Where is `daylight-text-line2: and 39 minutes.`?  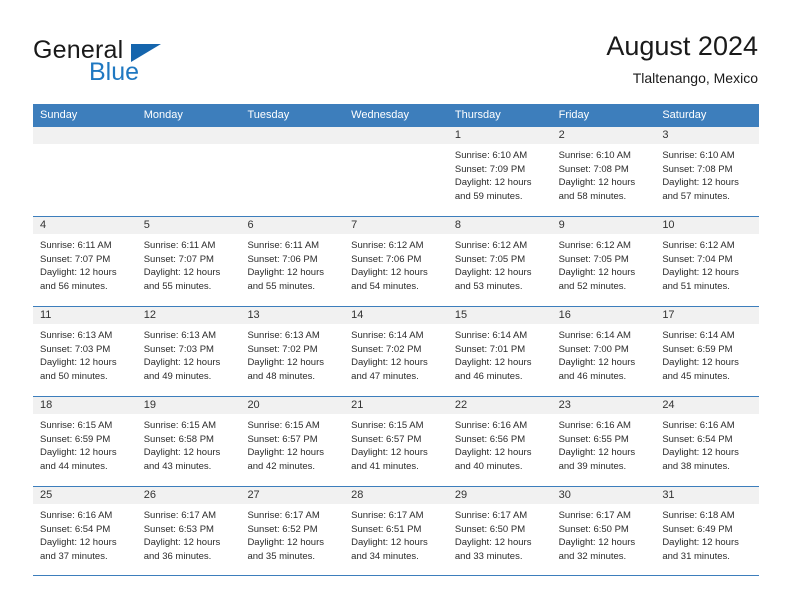 daylight-text-line2: and 39 minutes. is located at coordinates (592, 466).